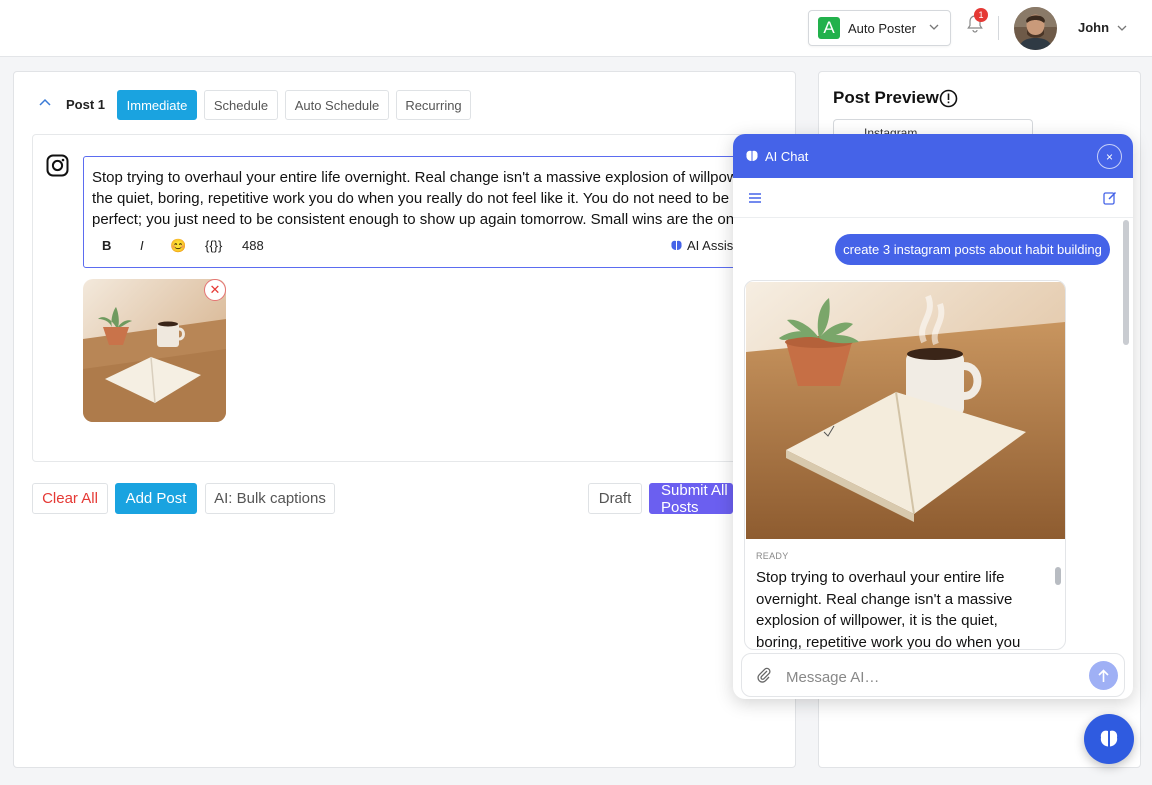 This screenshot has width=1152, height=785. Describe the element at coordinates (45, 103) in the screenshot. I see `chevron-up-icon` at that location.